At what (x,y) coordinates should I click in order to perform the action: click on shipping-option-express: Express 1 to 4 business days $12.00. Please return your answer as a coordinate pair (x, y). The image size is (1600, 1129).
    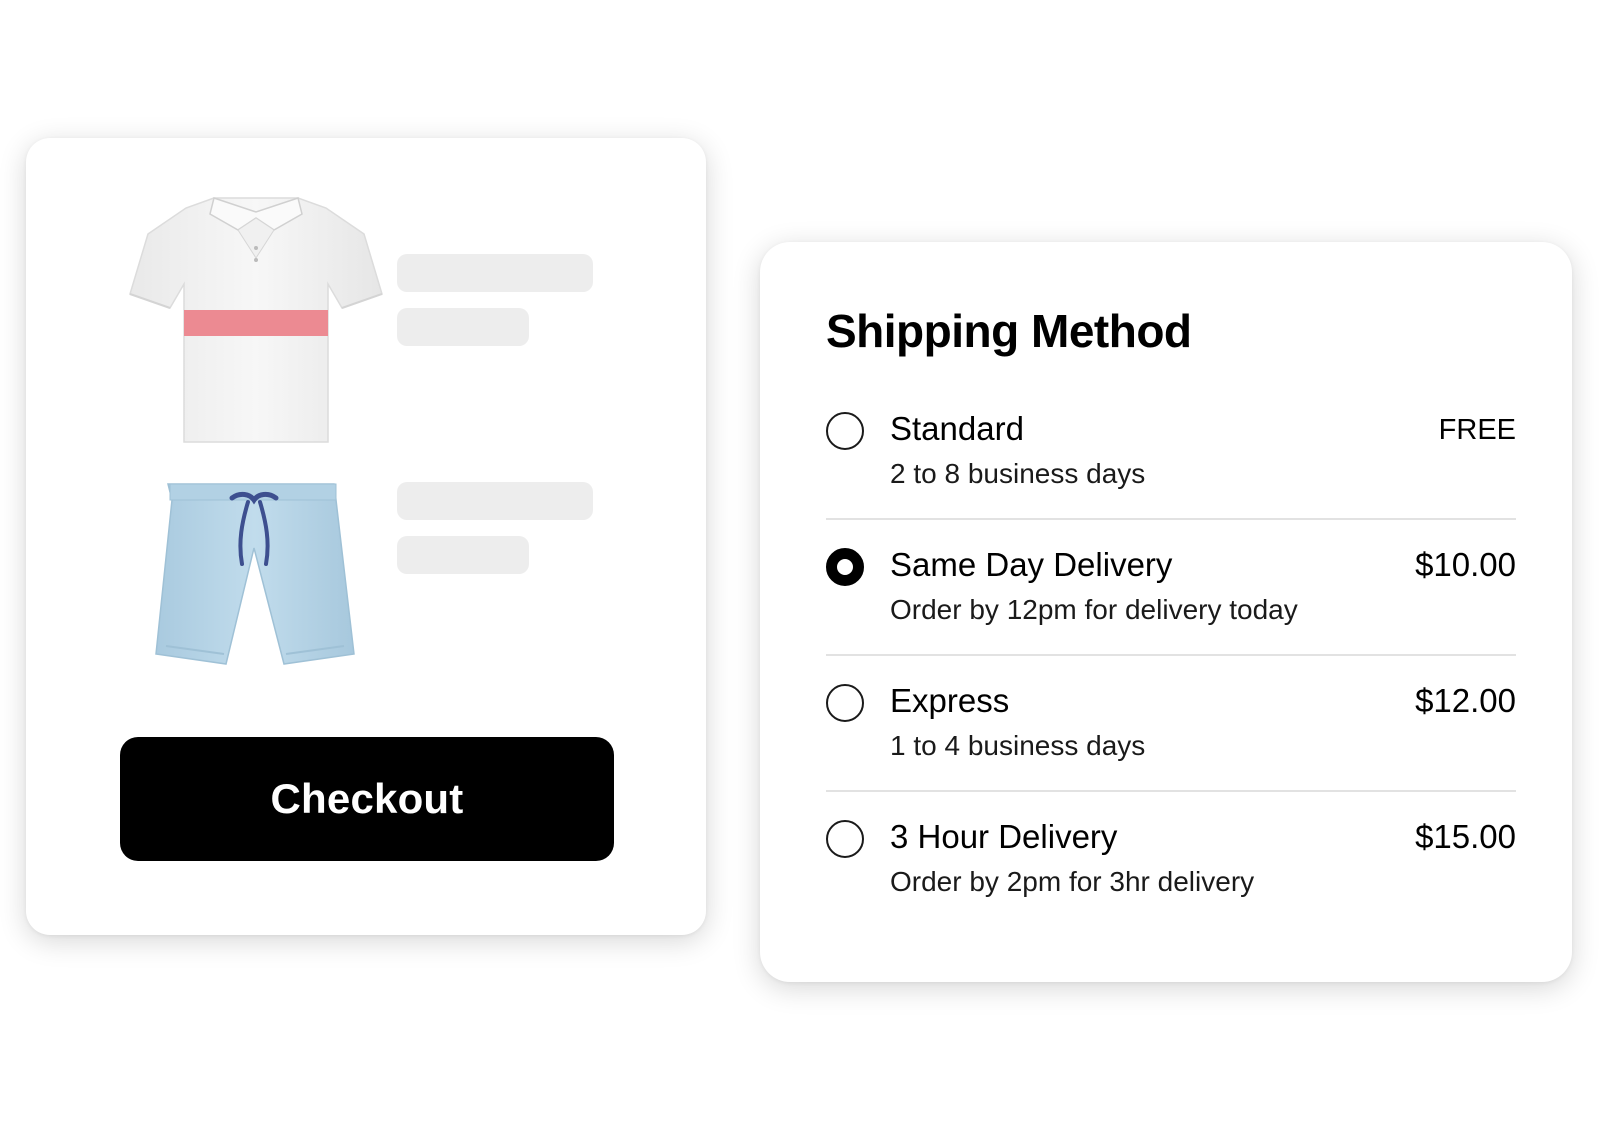
    Looking at the image, I should click on (1171, 724).